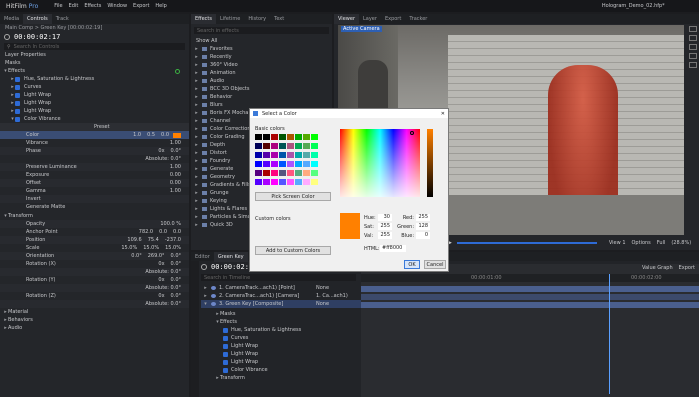  Describe the element at coordinates (94, 151) in the screenshot. I see `property-row: Phase 0x 0.0°` at that location.